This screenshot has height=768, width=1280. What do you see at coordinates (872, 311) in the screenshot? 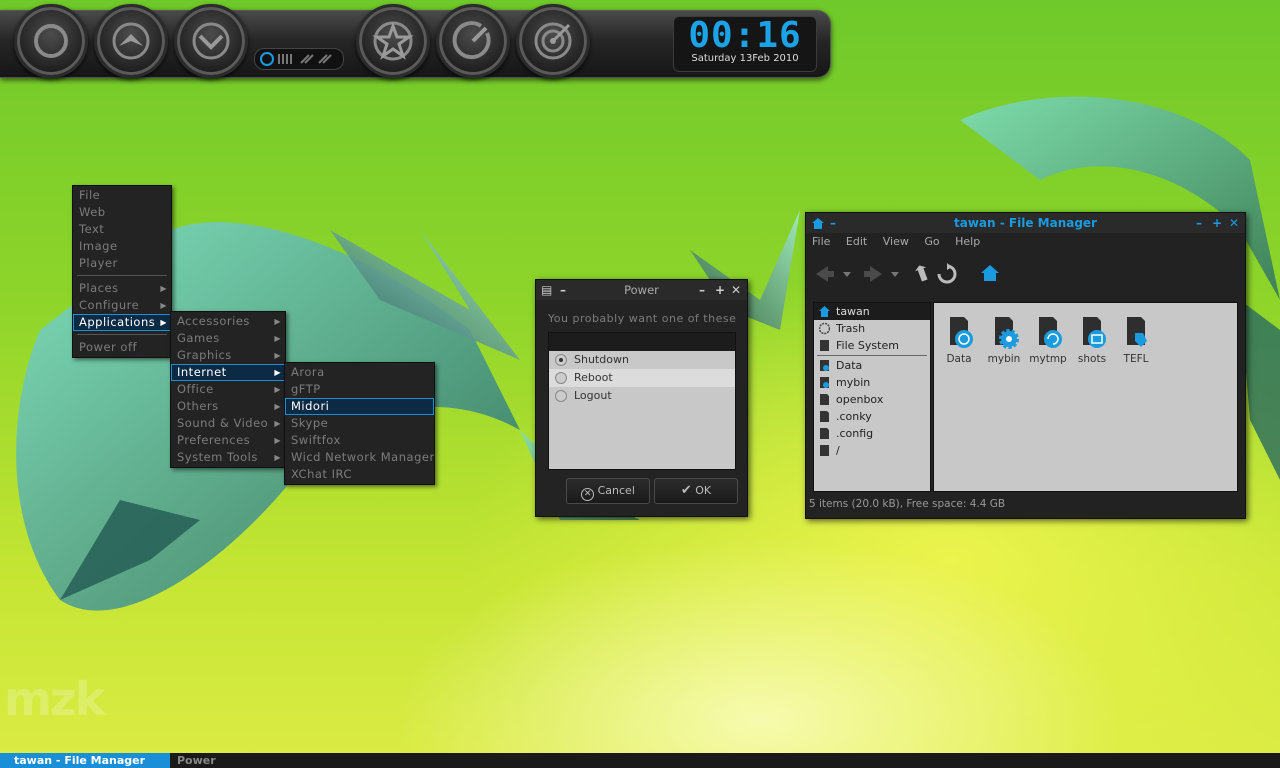
I see `sidebar-item-tawan: tawan` at bounding box center [872, 311].